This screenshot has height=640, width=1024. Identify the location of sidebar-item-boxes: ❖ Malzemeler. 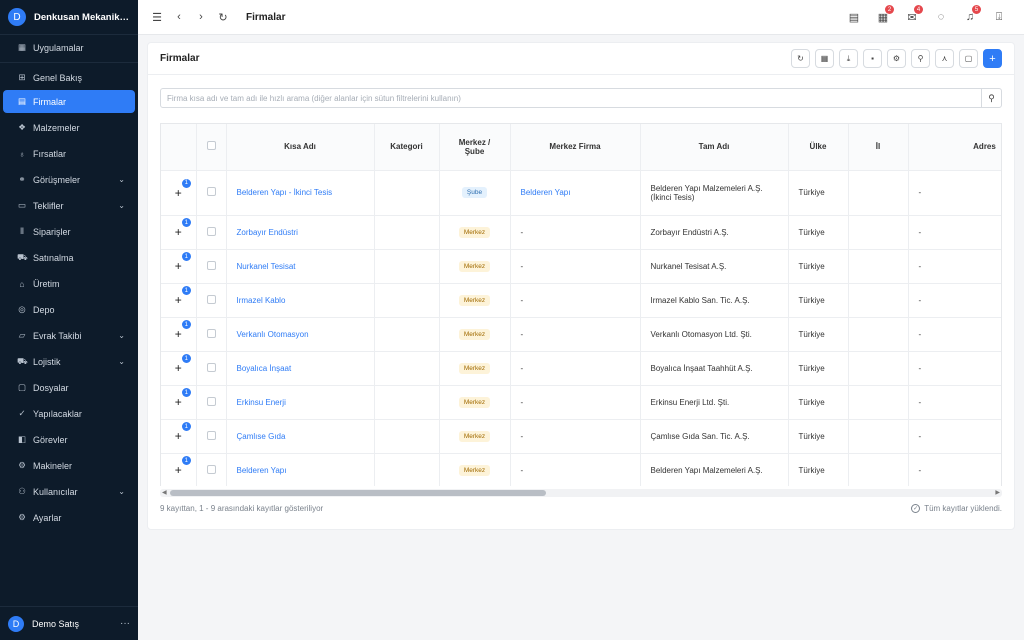
(69, 127).